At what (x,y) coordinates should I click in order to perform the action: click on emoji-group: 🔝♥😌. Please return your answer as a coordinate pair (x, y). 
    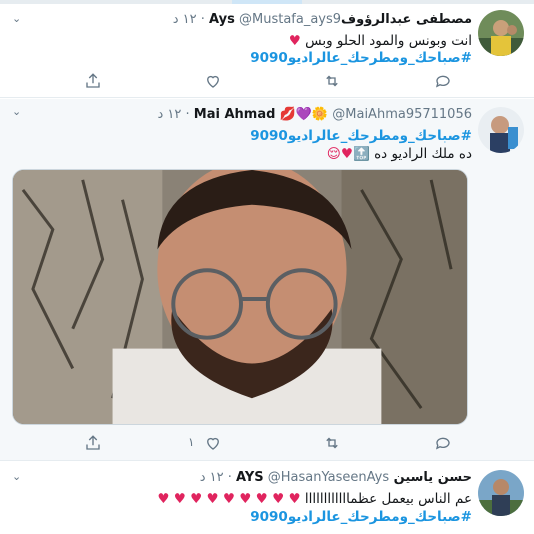
    Looking at the image, I should click on (348, 154).